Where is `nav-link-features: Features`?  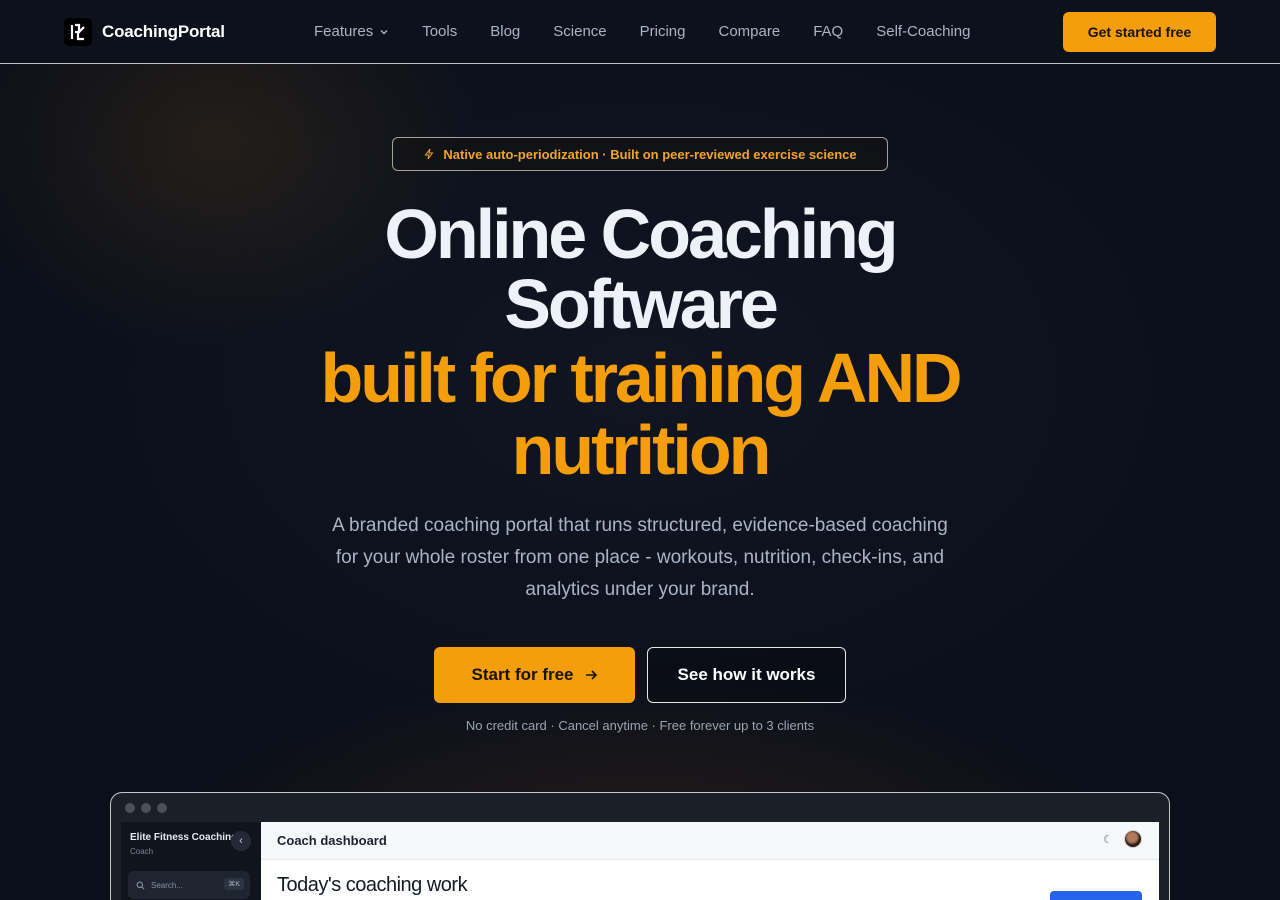 nav-link-features: Features is located at coordinates (351, 31).